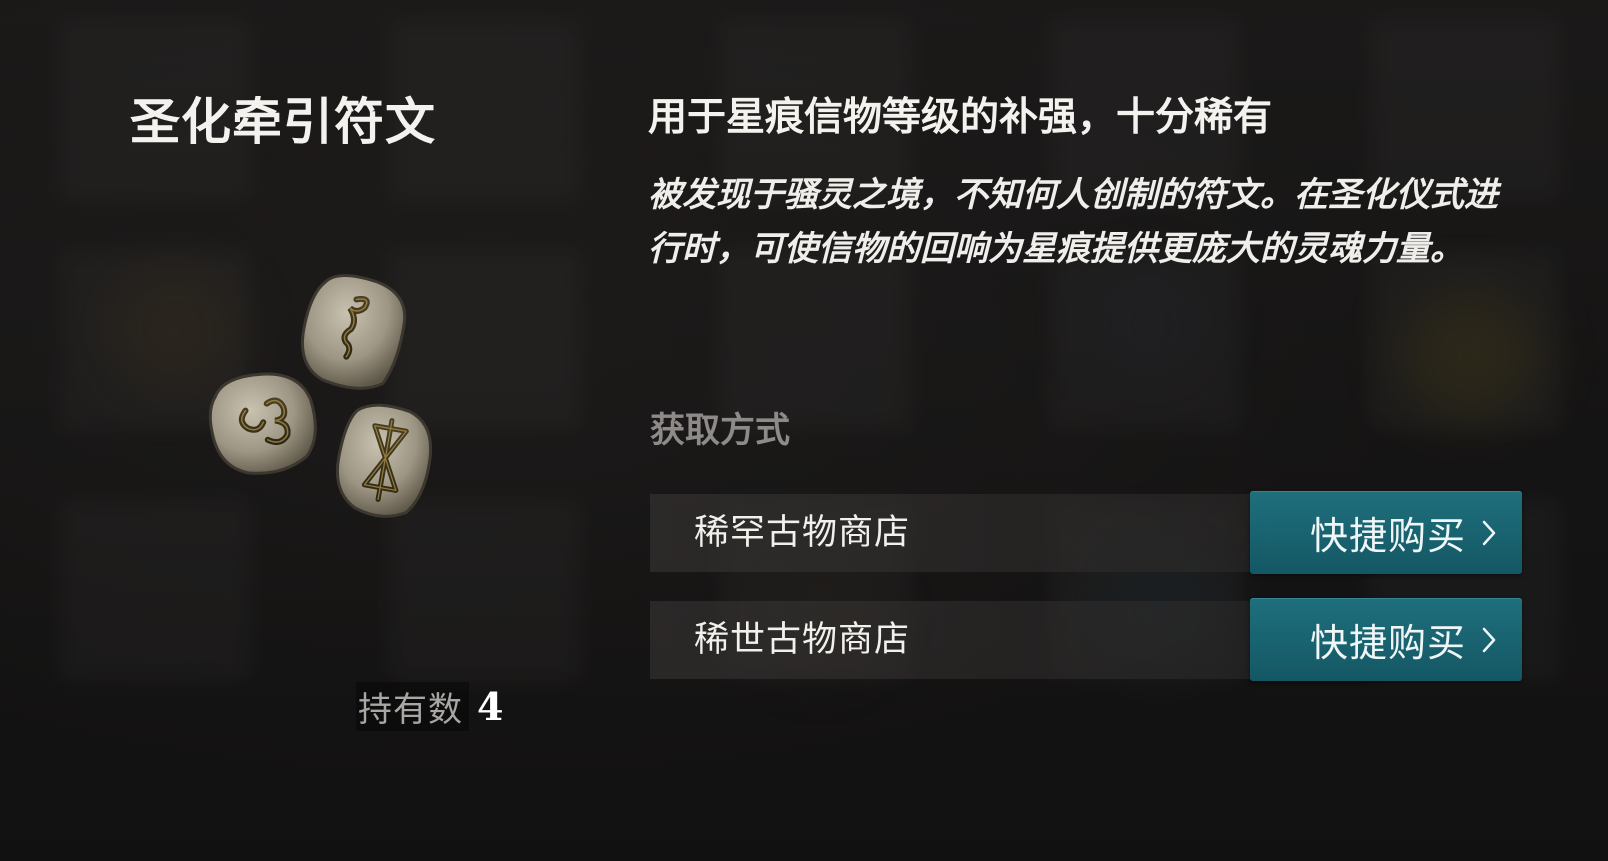  What do you see at coordinates (802, 533) in the screenshot?
I see `source-name: 稀罕古物商店` at bounding box center [802, 533].